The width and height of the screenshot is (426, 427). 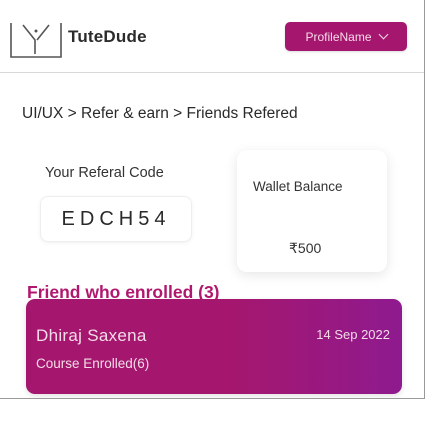 What do you see at coordinates (36, 40) in the screenshot?
I see `tutedude-logo-icon` at bounding box center [36, 40].